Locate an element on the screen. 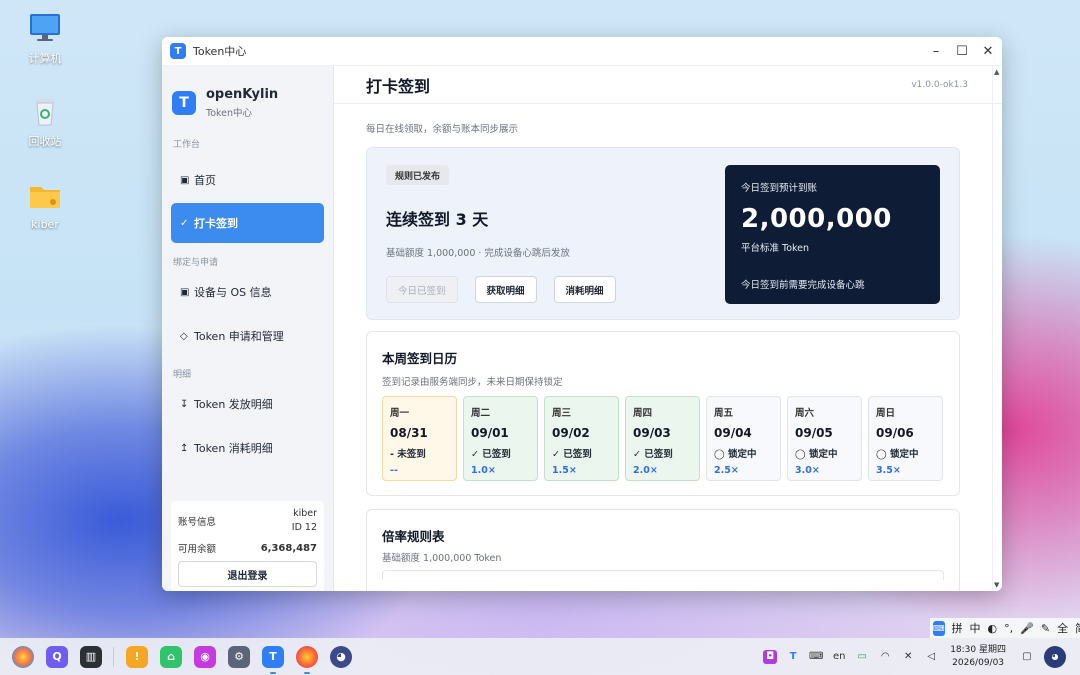 The width and height of the screenshot is (1080, 675). close-button: ✕ is located at coordinates (988, 51).